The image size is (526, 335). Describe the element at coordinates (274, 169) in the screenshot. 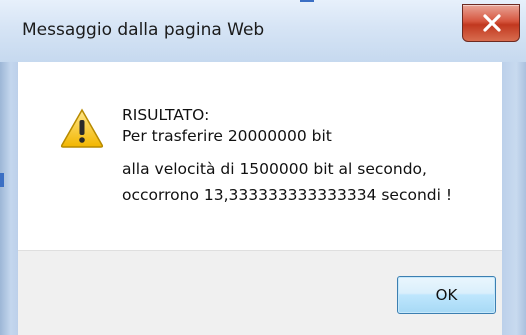

I see `message-line: alla velocità di 1500000 bit al secondo,` at that location.